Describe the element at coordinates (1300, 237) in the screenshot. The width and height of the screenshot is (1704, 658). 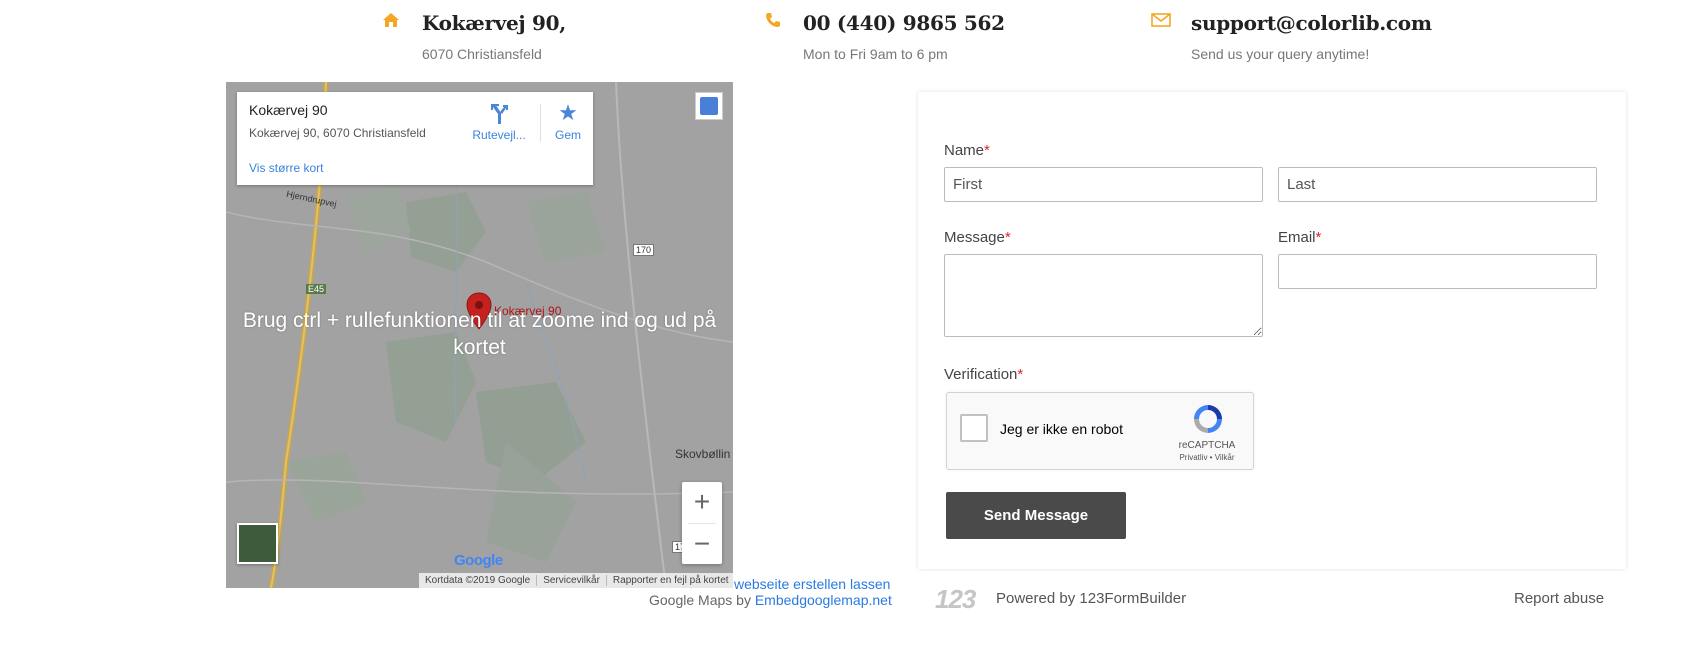
I see `email-label: Email*` at that location.